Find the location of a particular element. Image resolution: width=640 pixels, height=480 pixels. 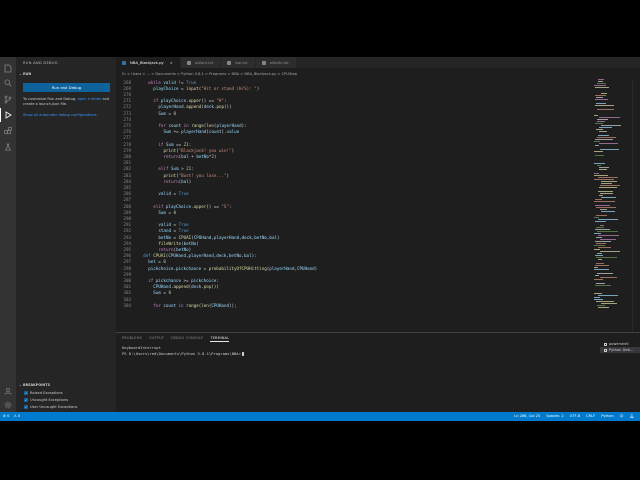

search-icon is located at coordinates (8, 83).